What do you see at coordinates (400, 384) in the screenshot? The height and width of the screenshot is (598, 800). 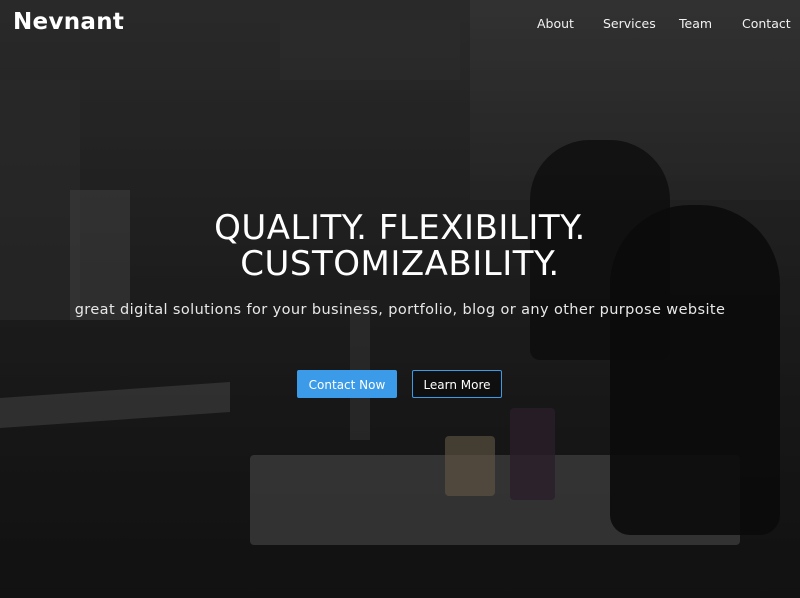 I see `hero-actions: Contact Now Learn More` at bounding box center [400, 384].